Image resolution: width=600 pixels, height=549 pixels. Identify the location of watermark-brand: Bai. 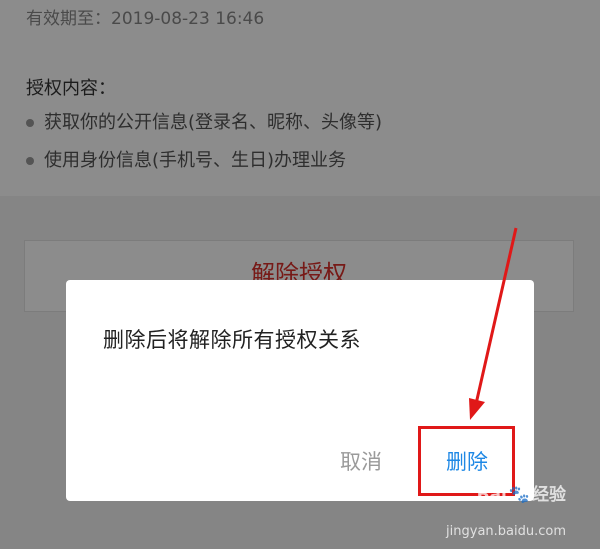
(491, 495).